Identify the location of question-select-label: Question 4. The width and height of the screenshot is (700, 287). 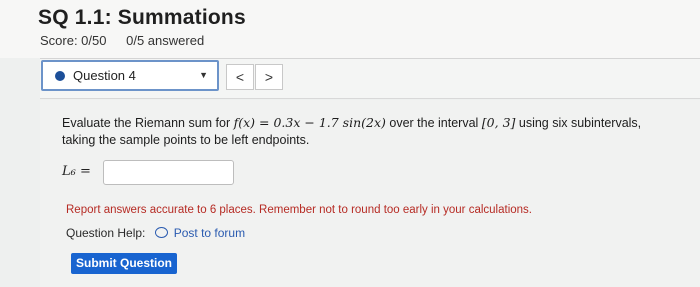
(104, 75).